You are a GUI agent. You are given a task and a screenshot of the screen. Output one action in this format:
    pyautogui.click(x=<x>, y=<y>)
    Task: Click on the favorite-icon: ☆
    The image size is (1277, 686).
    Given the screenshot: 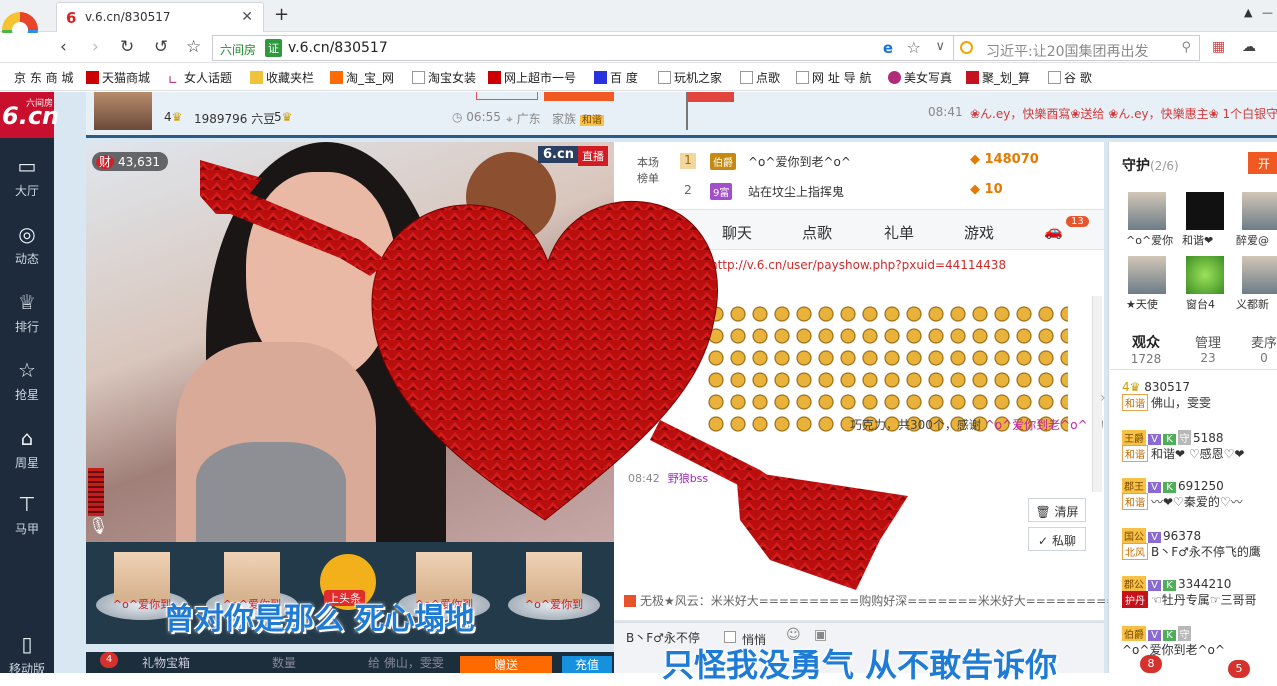 What is the action you would take?
    pyautogui.click(x=193, y=47)
    